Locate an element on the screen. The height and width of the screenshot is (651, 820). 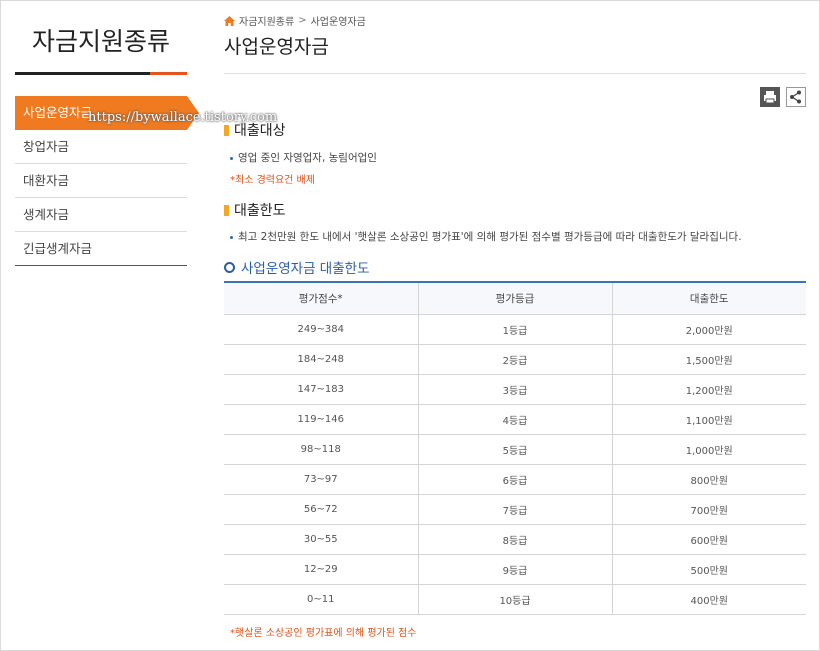
grade-cell: 10등급 is located at coordinates (514, 599).